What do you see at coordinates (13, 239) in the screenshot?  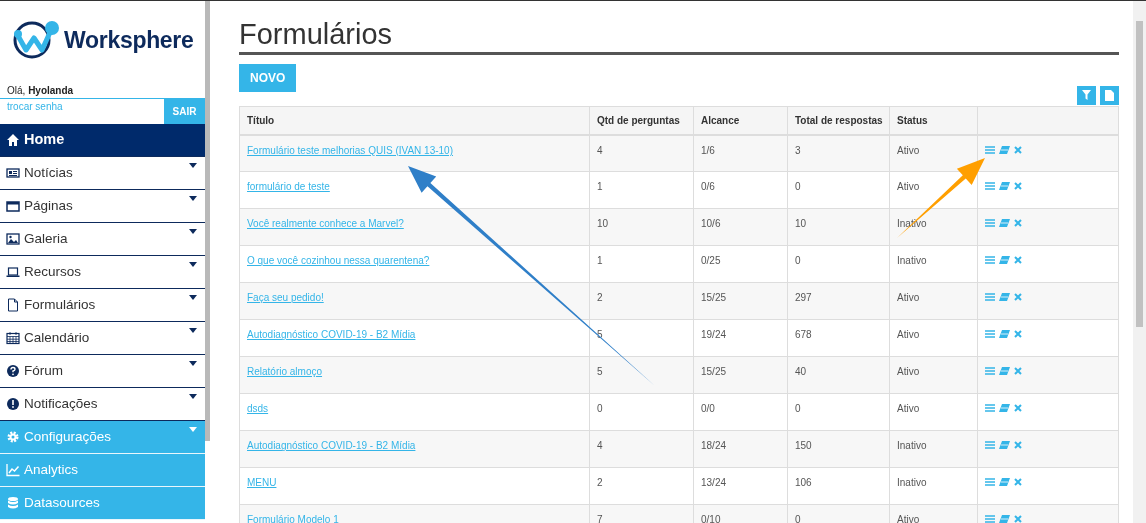 I see `image-icon` at bounding box center [13, 239].